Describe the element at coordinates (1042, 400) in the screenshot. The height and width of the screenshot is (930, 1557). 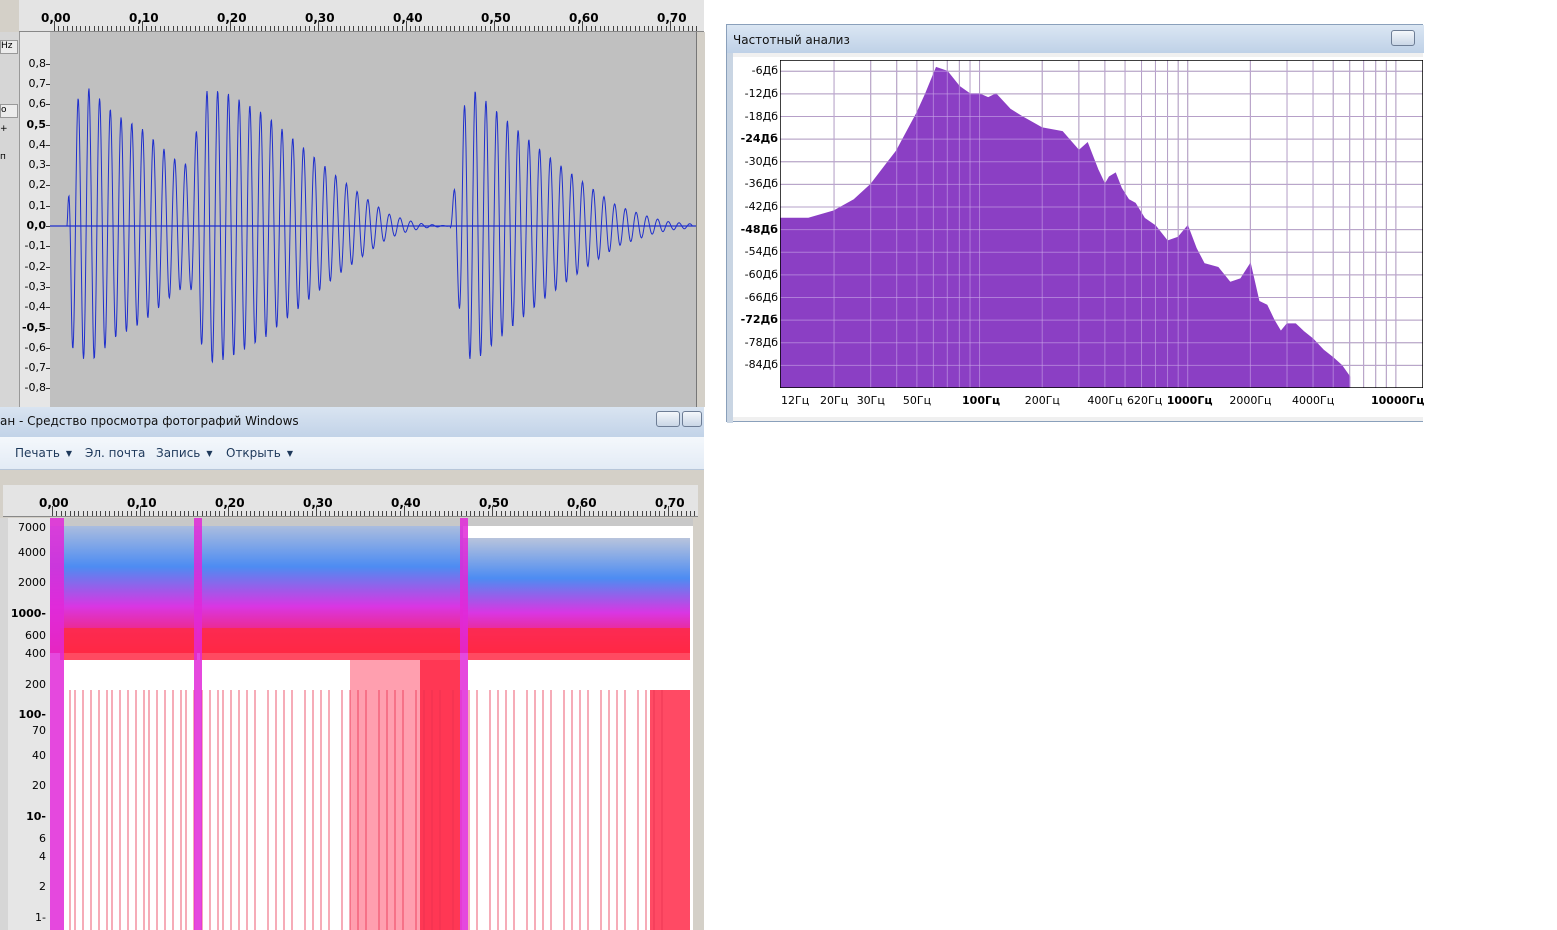
I see `hz-label: 200Гц` at that location.